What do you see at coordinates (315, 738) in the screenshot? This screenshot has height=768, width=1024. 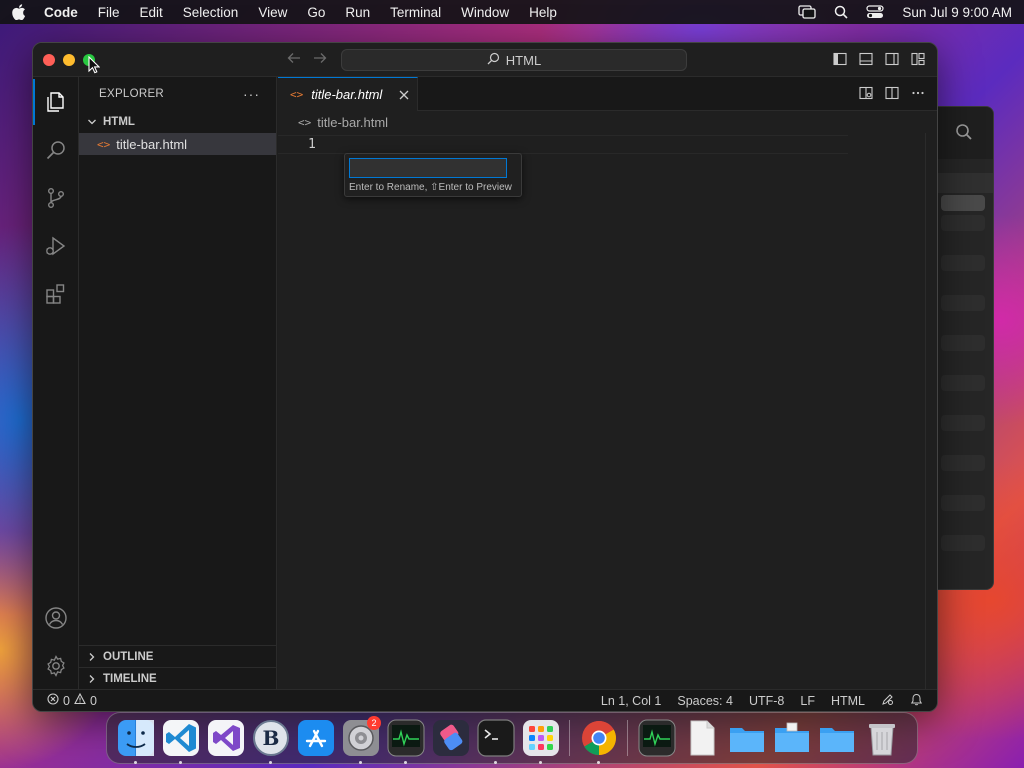 I see `dock-app-store-icon` at bounding box center [315, 738].